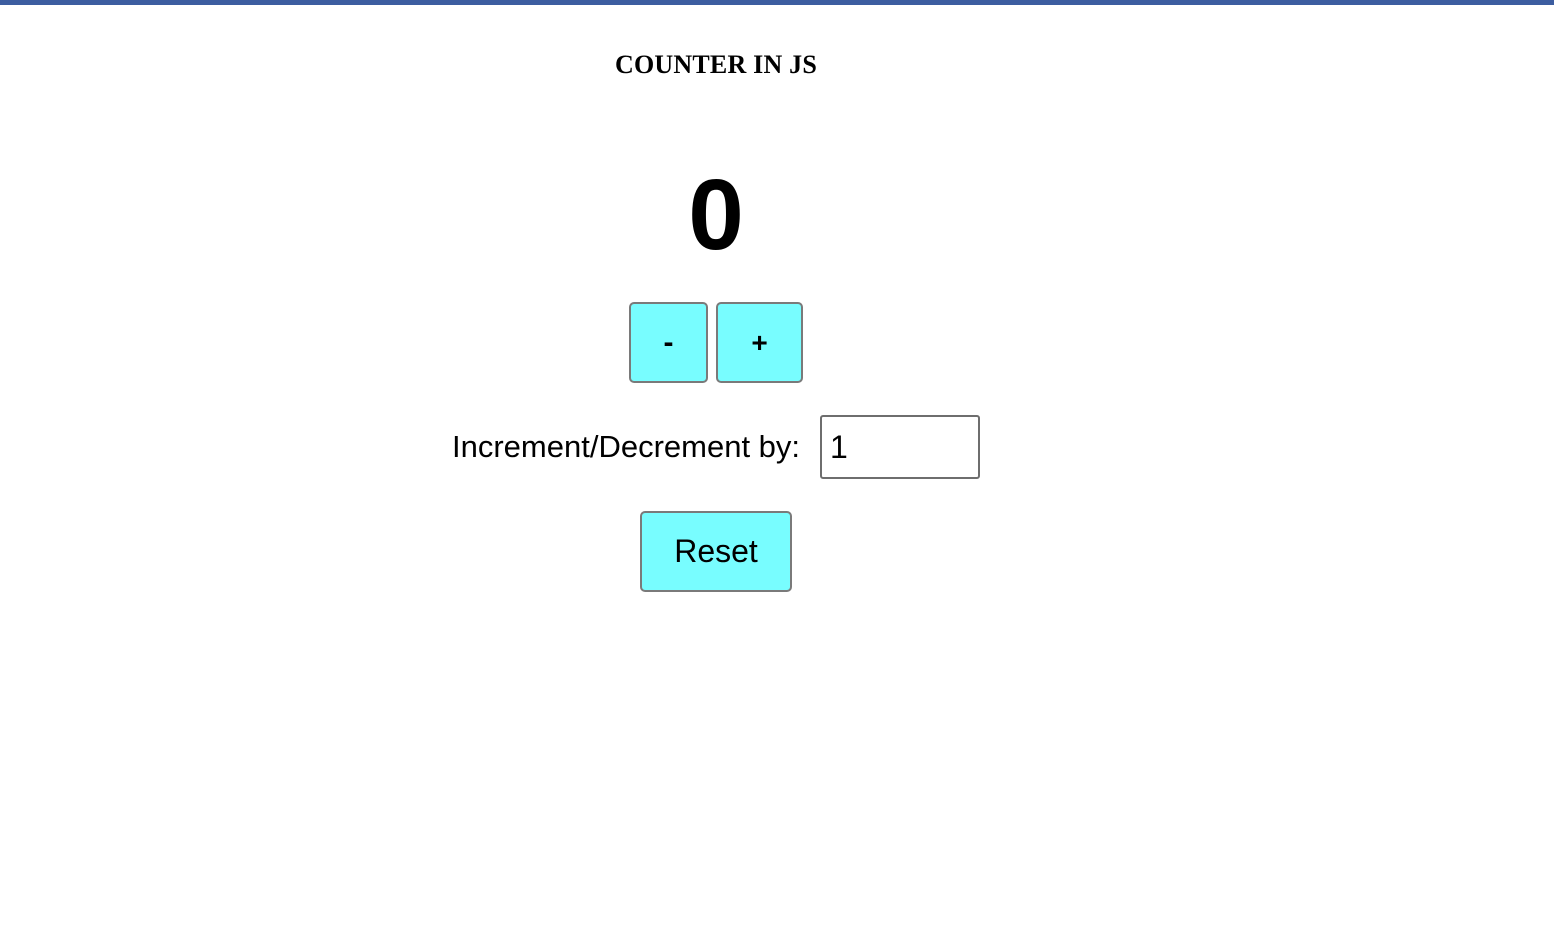 Image resolution: width=1554 pixels, height=926 pixels. What do you see at coordinates (777, 2) in the screenshot?
I see `top-accent-bar` at bounding box center [777, 2].